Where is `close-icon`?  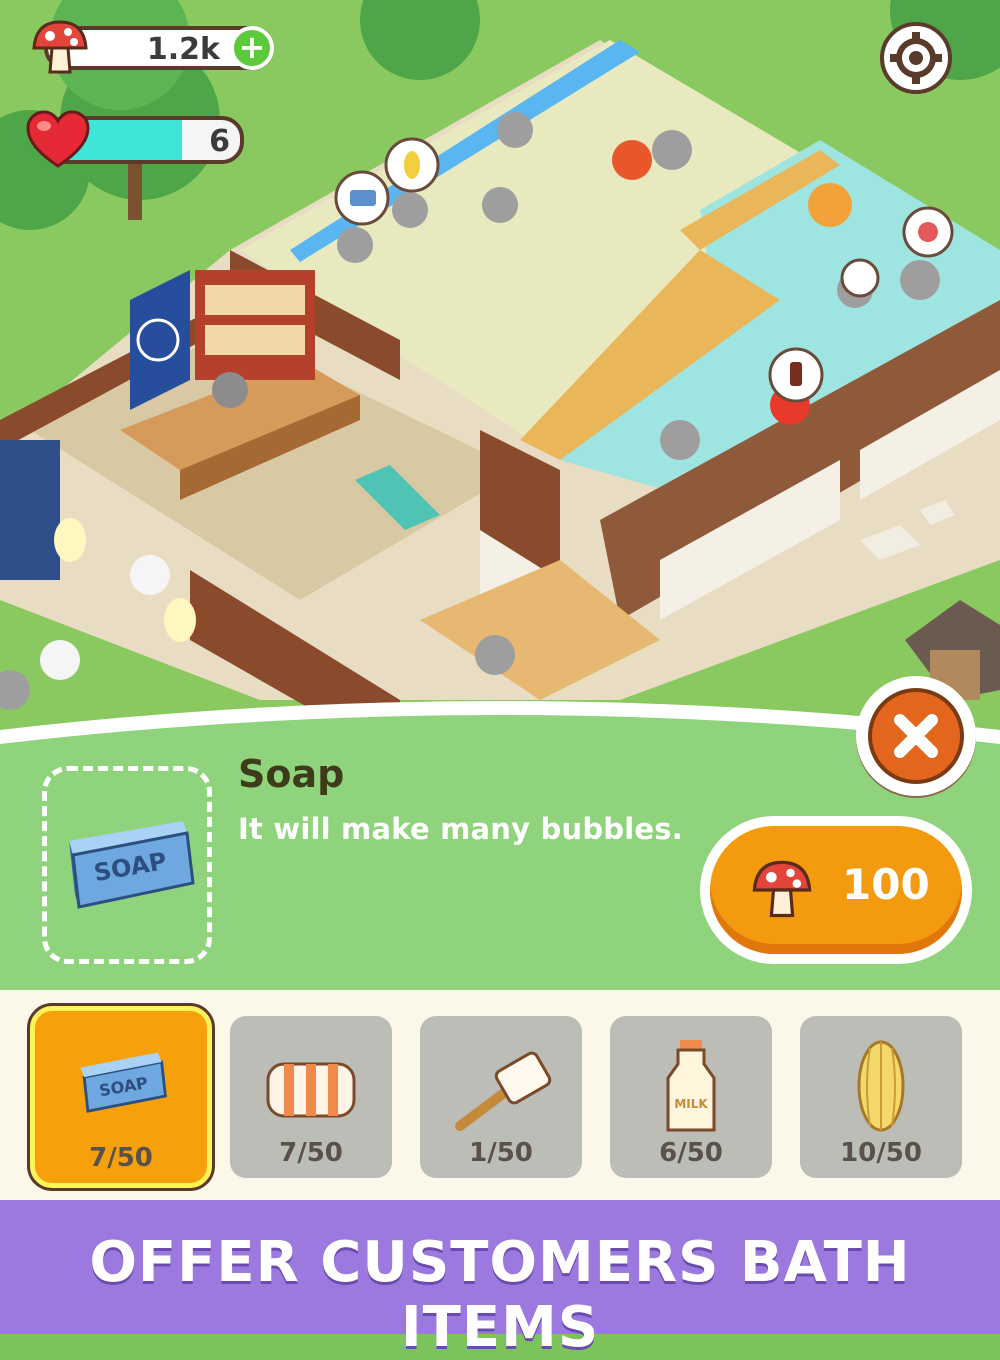 close-icon is located at coordinates (916, 736).